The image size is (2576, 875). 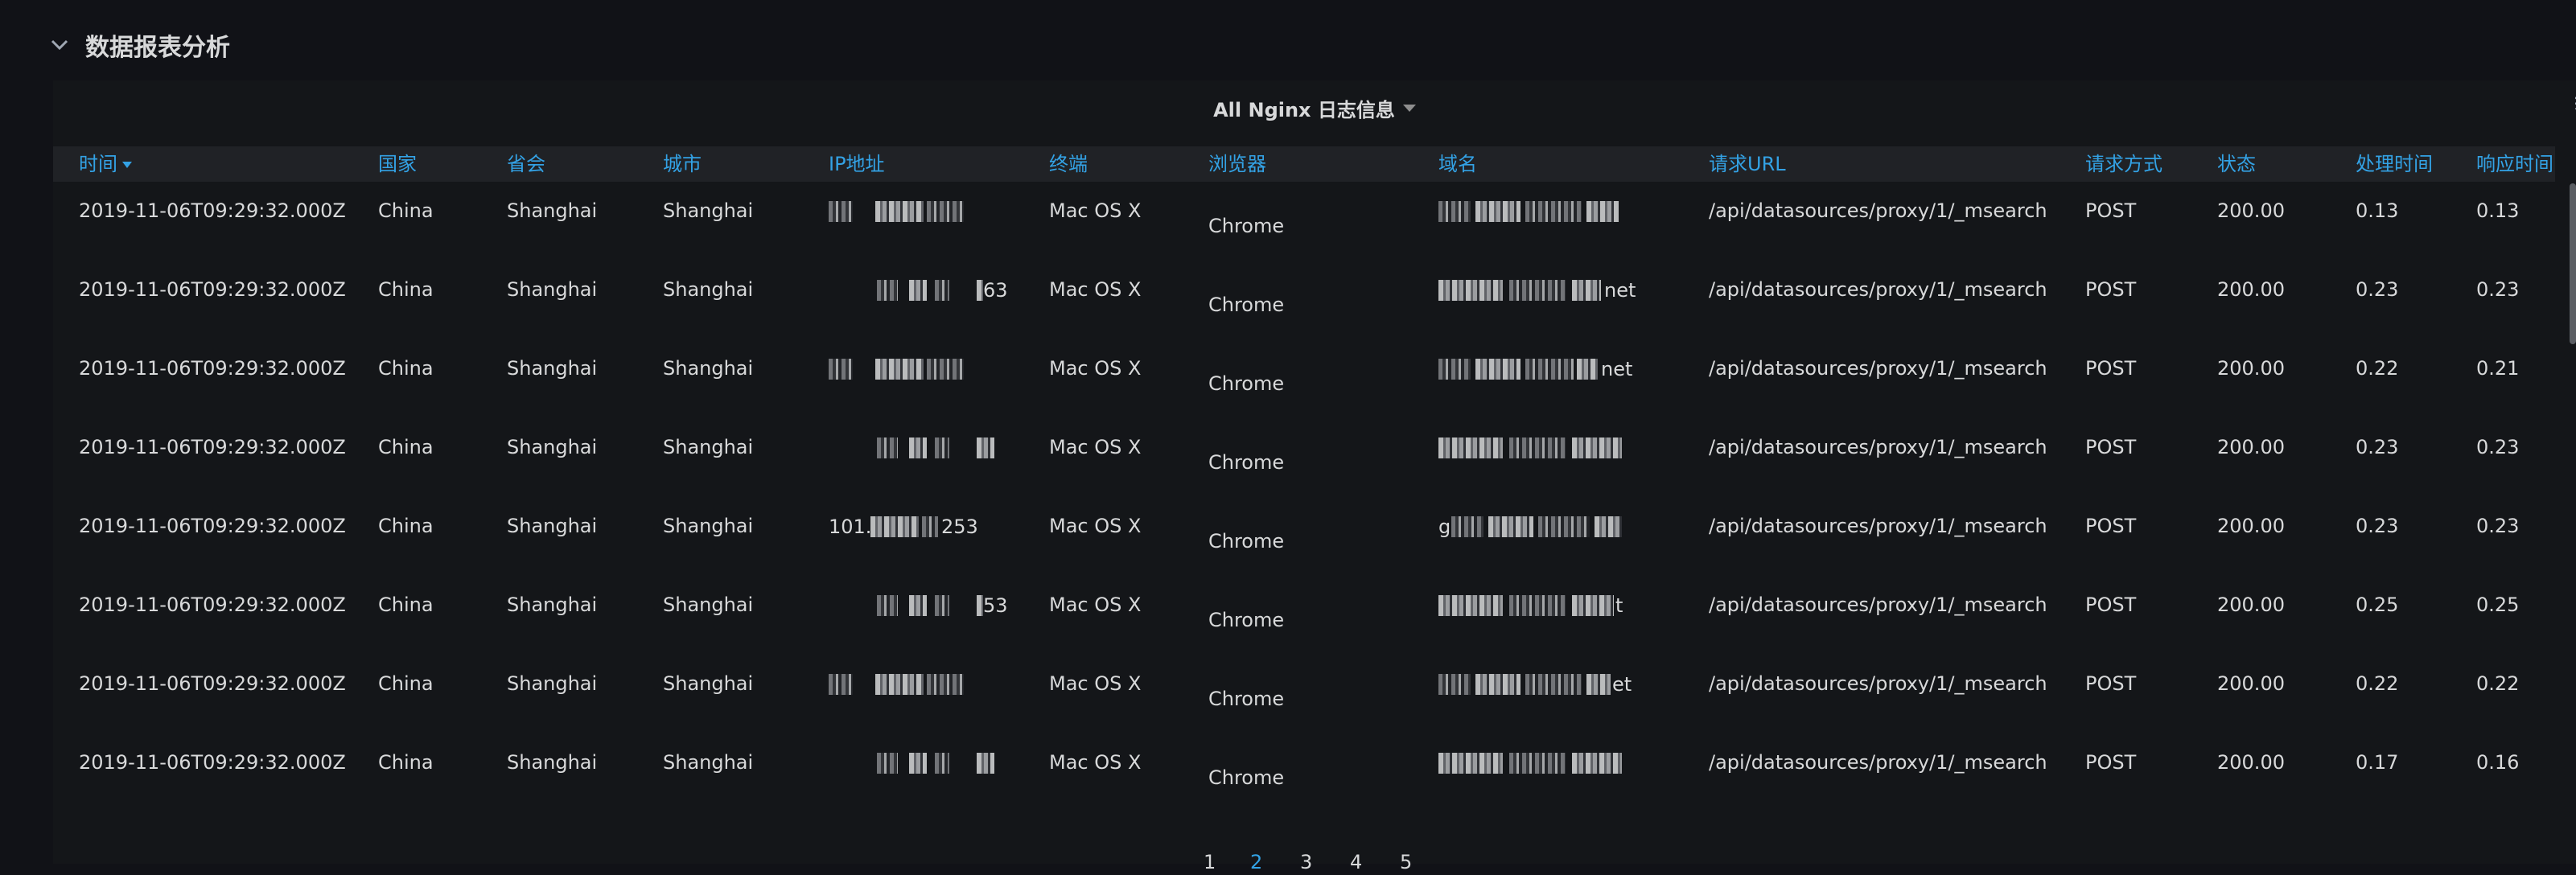 What do you see at coordinates (2498, 683) in the screenshot?
I see `cell-response-time: 0.22` at bounding box center [2498, 683].